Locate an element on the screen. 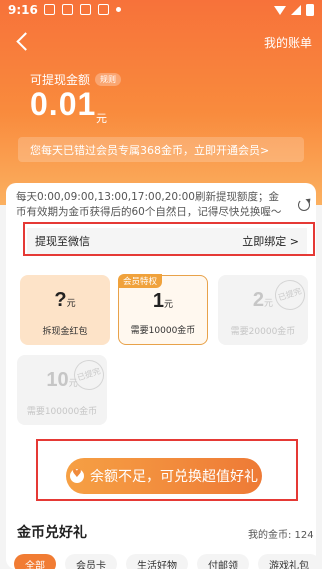  withdraw-to-wechat-row: 提现至微信 立即绑定 > is located at coordinates (167, 241).